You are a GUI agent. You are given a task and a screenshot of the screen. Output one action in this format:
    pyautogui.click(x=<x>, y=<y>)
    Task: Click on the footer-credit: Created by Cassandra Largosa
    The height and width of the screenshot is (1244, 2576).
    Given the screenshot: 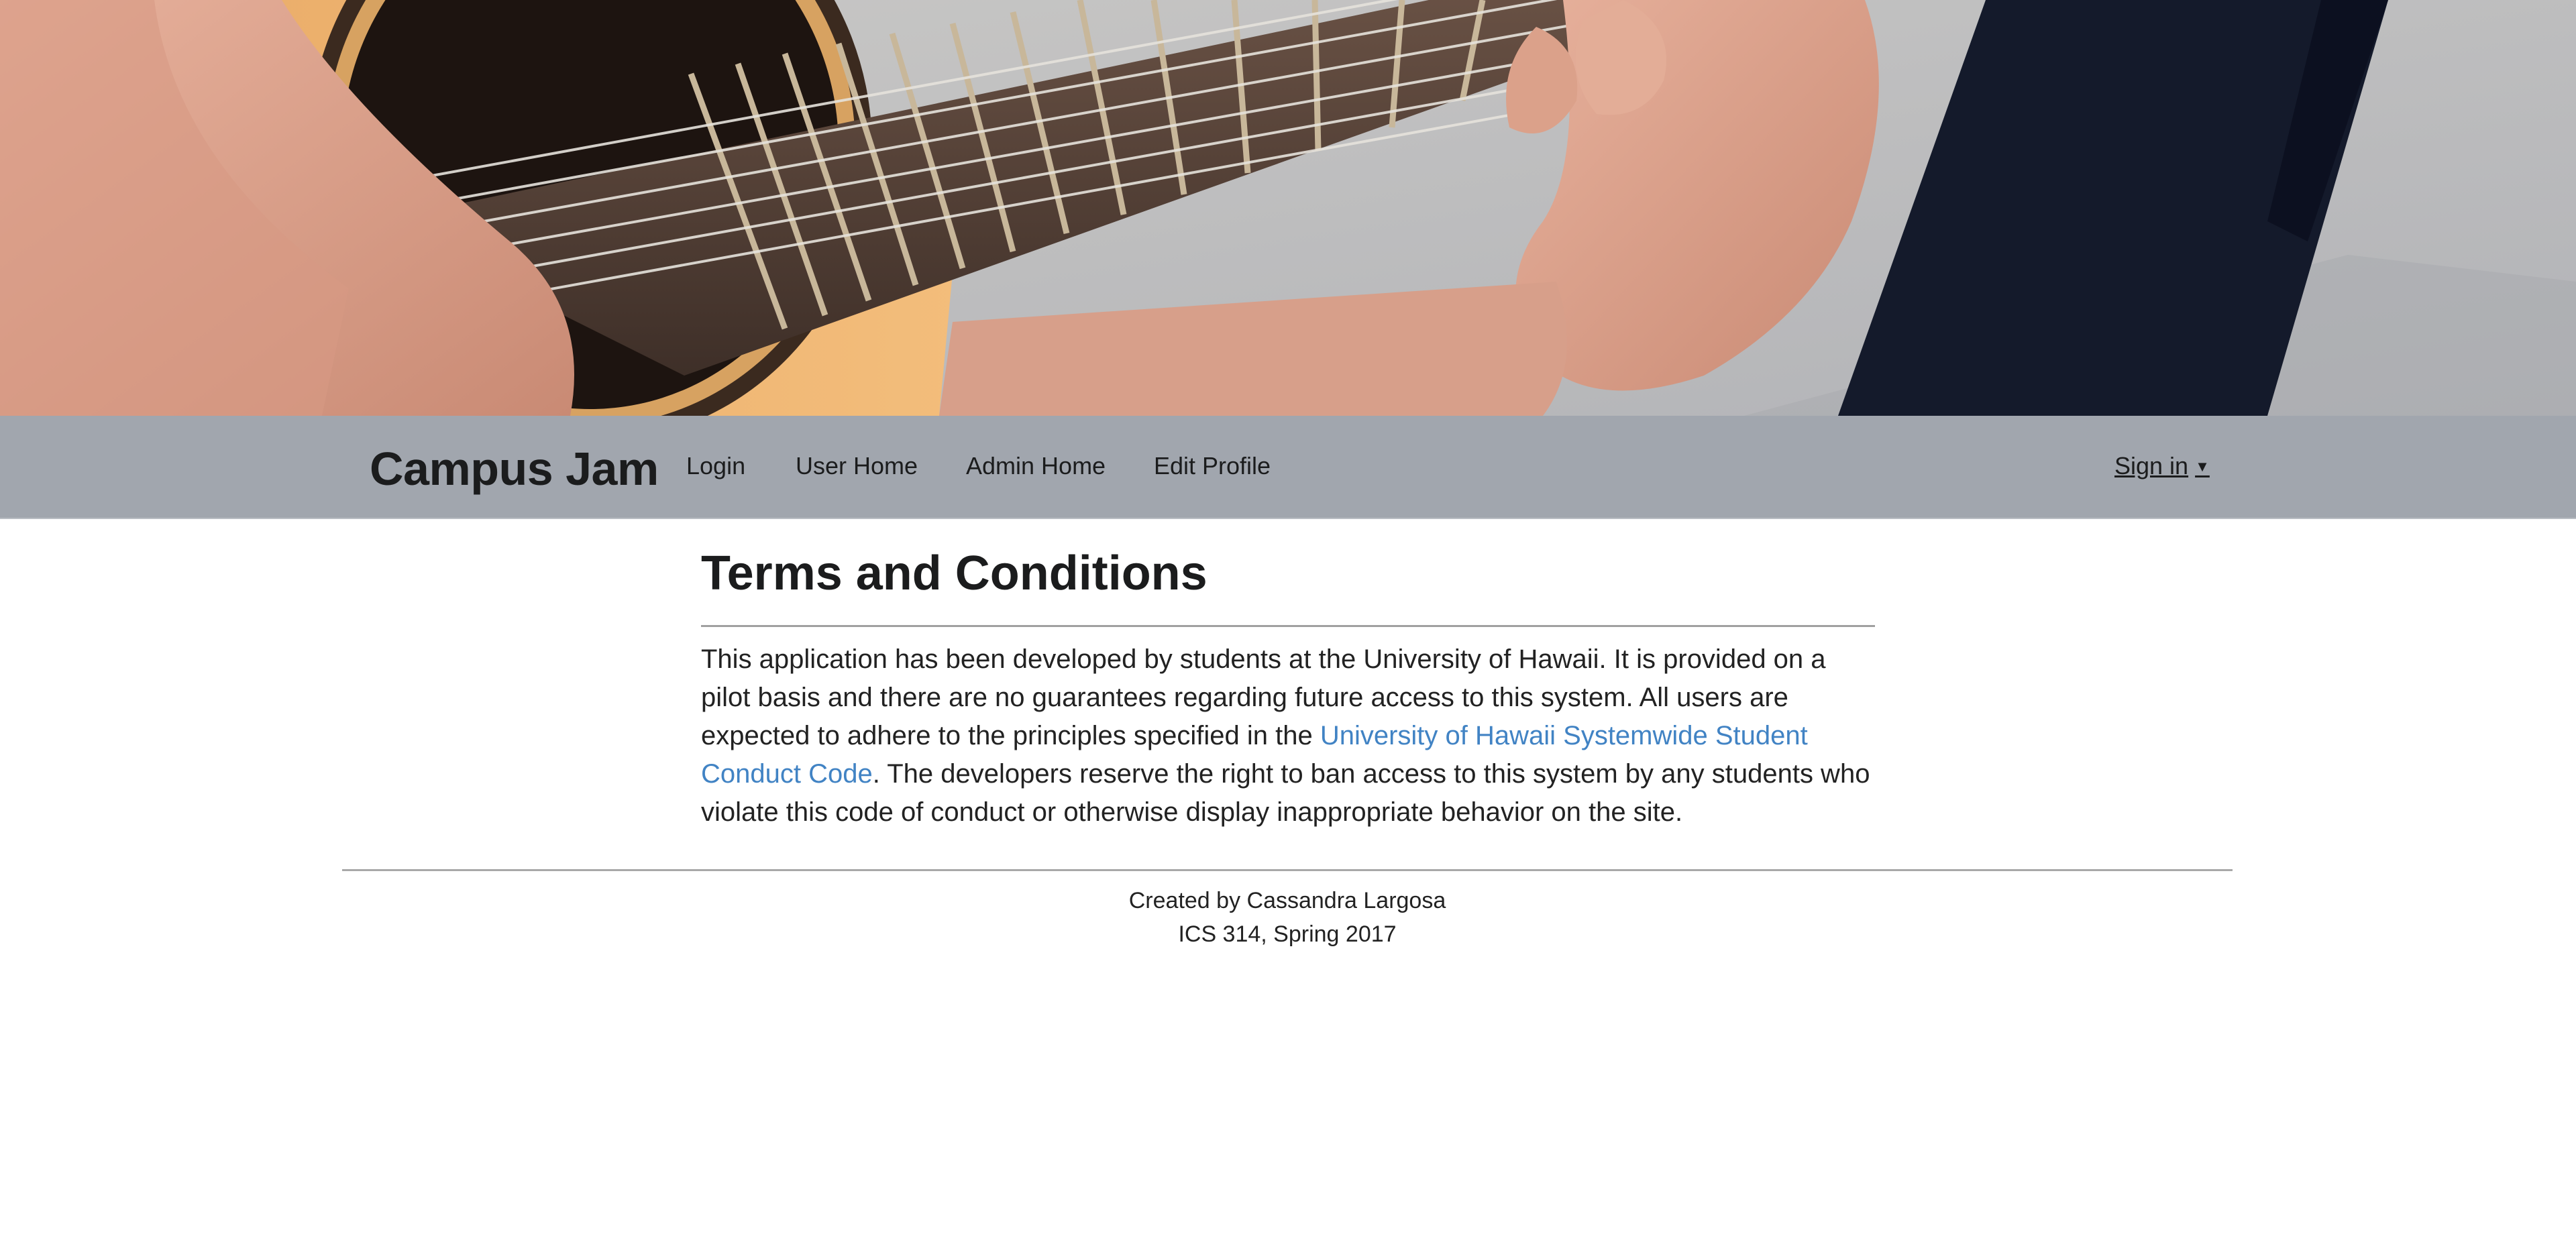 What is the action you would take?
    pyautogui.click(x=1287, y=900)
    